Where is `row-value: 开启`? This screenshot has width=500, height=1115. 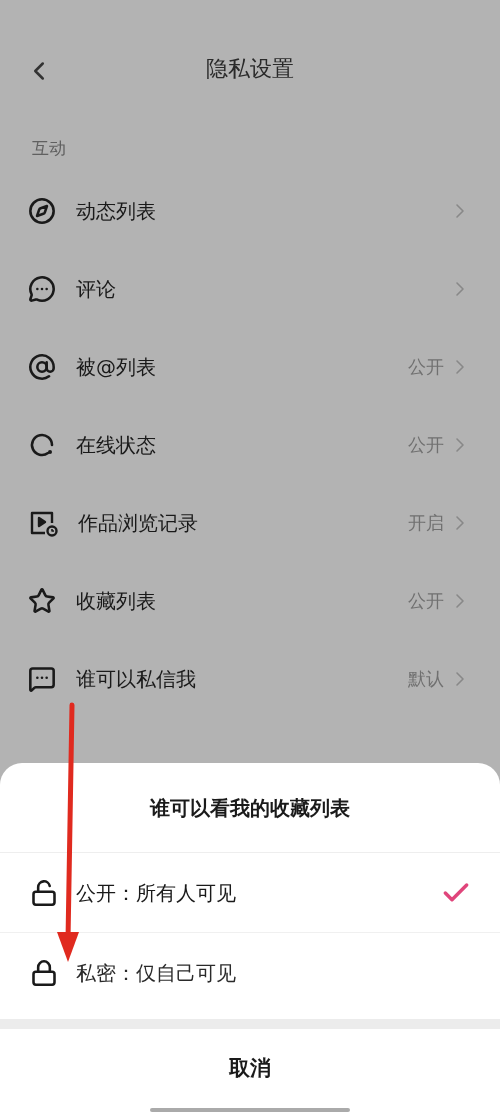
row-value: 开启 is located at coordinates (426, 523).